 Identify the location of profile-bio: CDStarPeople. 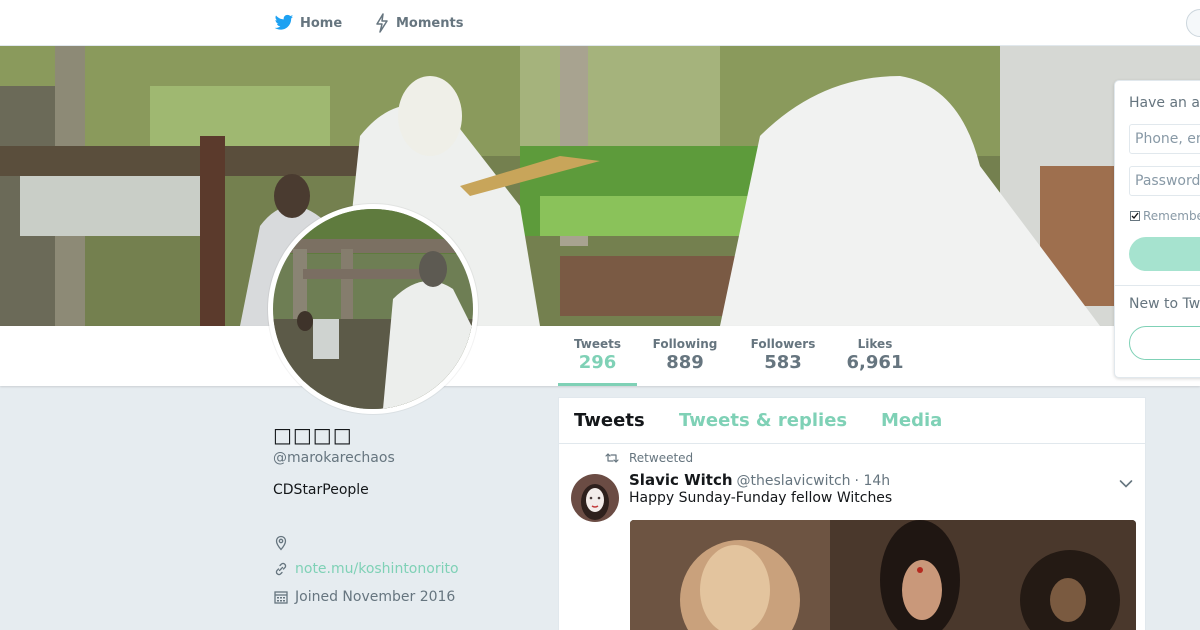
(321, 490).